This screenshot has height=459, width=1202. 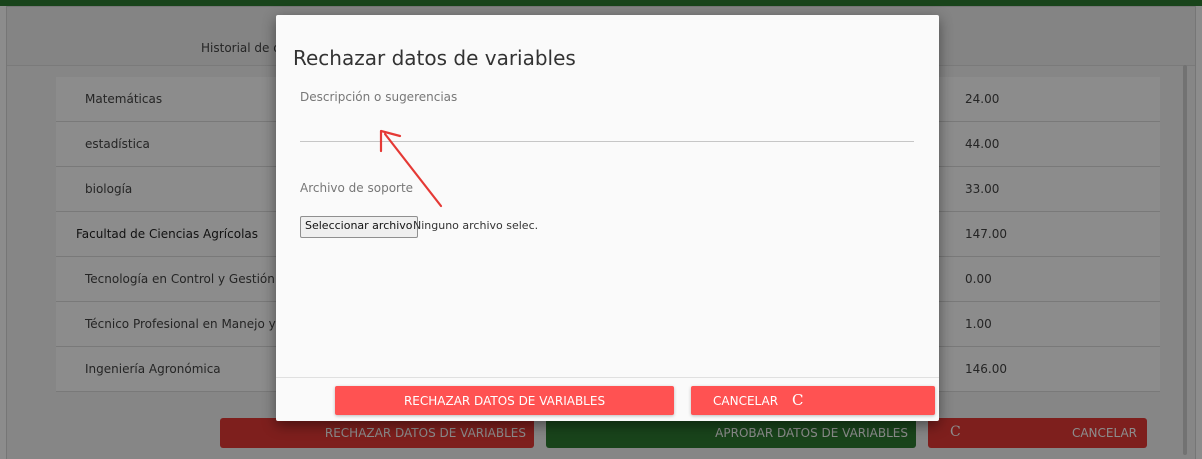 What do you see at coordinates (359, 227) in the screenshot?
I see `select-file-button: Seleccionar archivo` at bounding box center [359, 227].